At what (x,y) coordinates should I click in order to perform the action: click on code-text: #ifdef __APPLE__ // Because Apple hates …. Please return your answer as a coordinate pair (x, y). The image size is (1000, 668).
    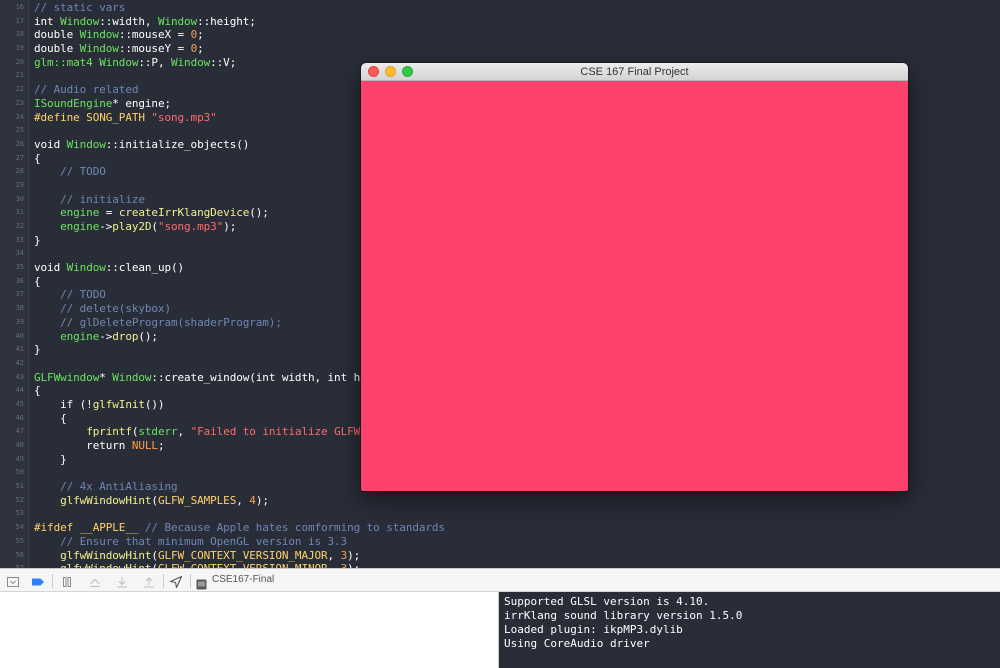
    Looking at the image, I should click on (239, 528).